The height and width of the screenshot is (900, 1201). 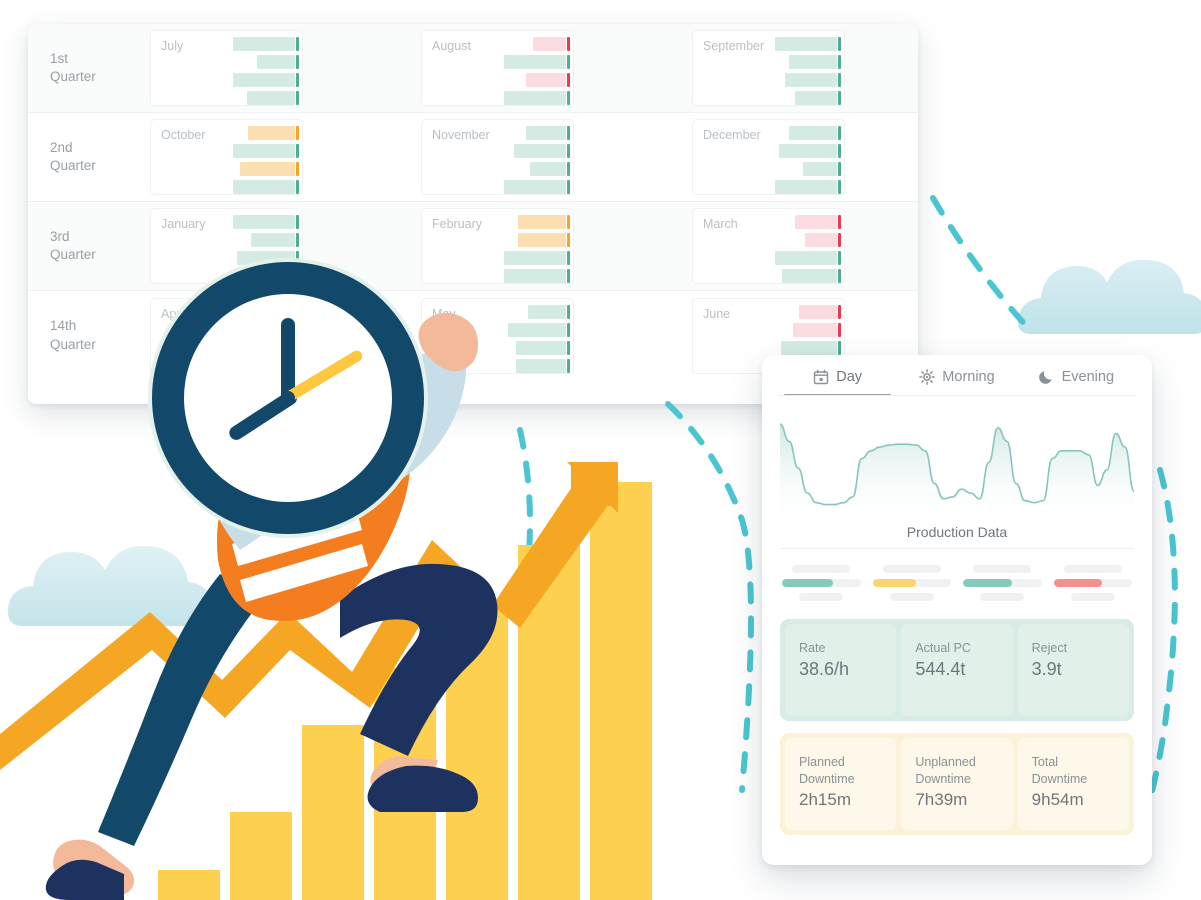 I want to click on quarter-label: 3rd Quarter, so click(x=73, y=245).